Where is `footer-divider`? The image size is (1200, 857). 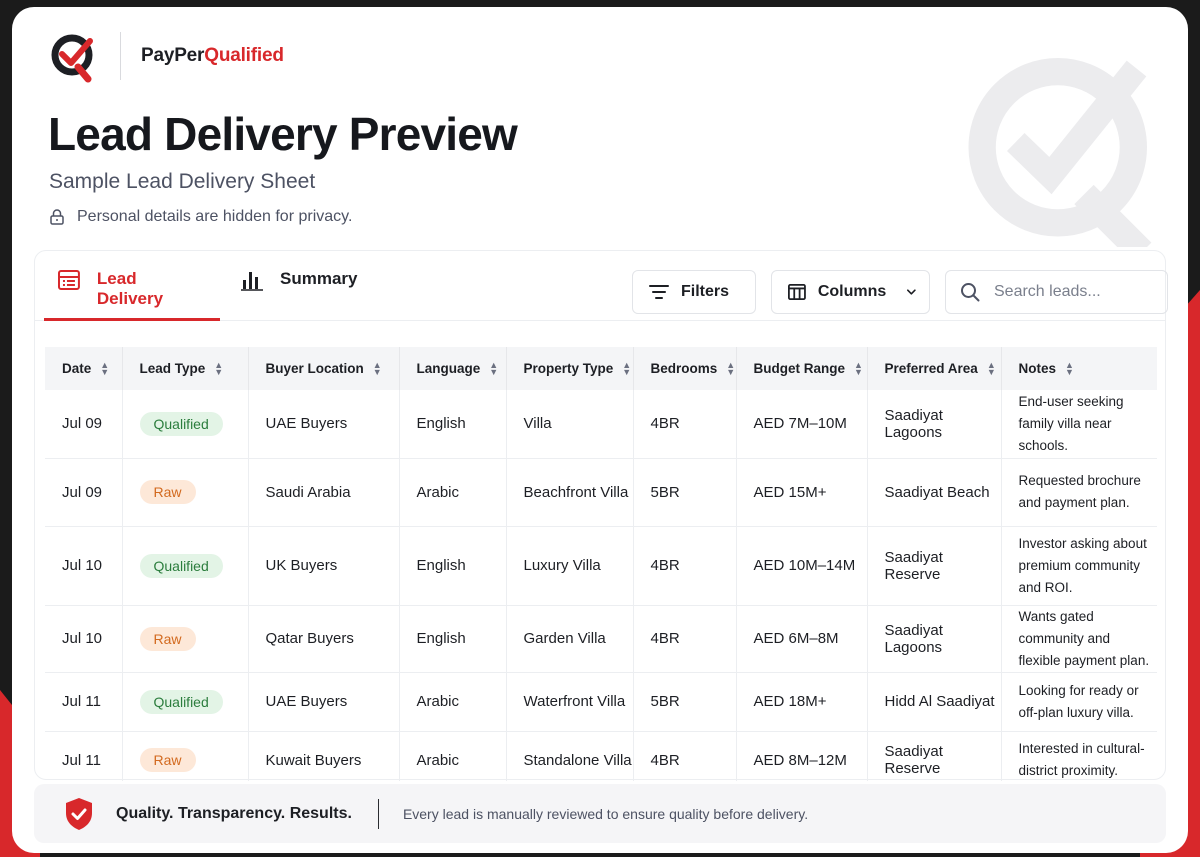 footer-divider is located at coordinates (378, 813).